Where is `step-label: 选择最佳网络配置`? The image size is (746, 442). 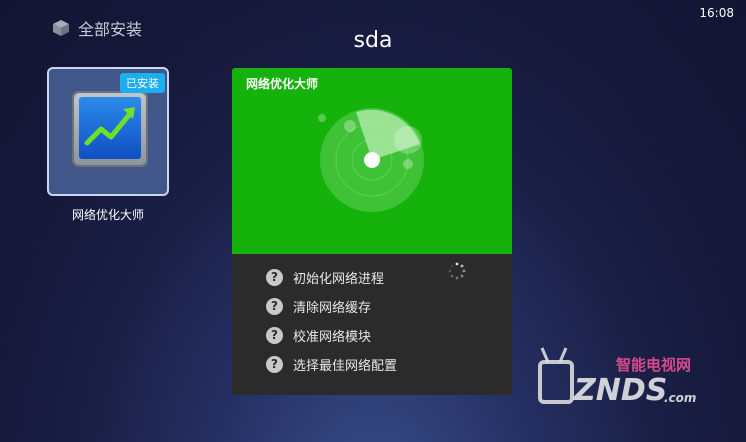 step-label: 选择最佳网络配置 is located at coordinates (345, 366).